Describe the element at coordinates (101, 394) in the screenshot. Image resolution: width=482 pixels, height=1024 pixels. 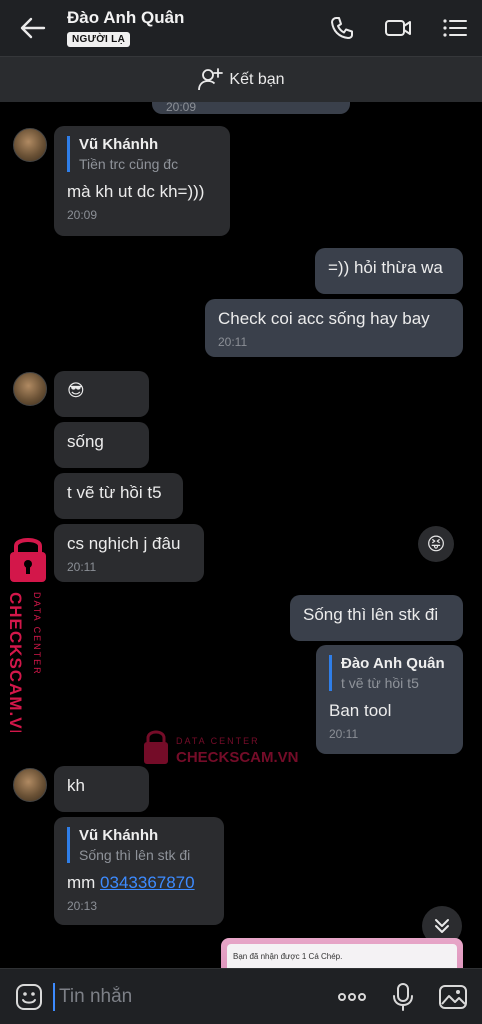
I see `message-bubble: 😎` at that location.